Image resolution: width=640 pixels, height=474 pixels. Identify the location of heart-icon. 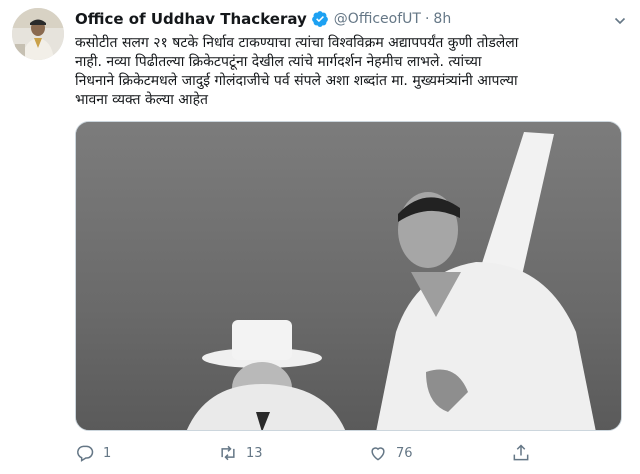
(378, 454).